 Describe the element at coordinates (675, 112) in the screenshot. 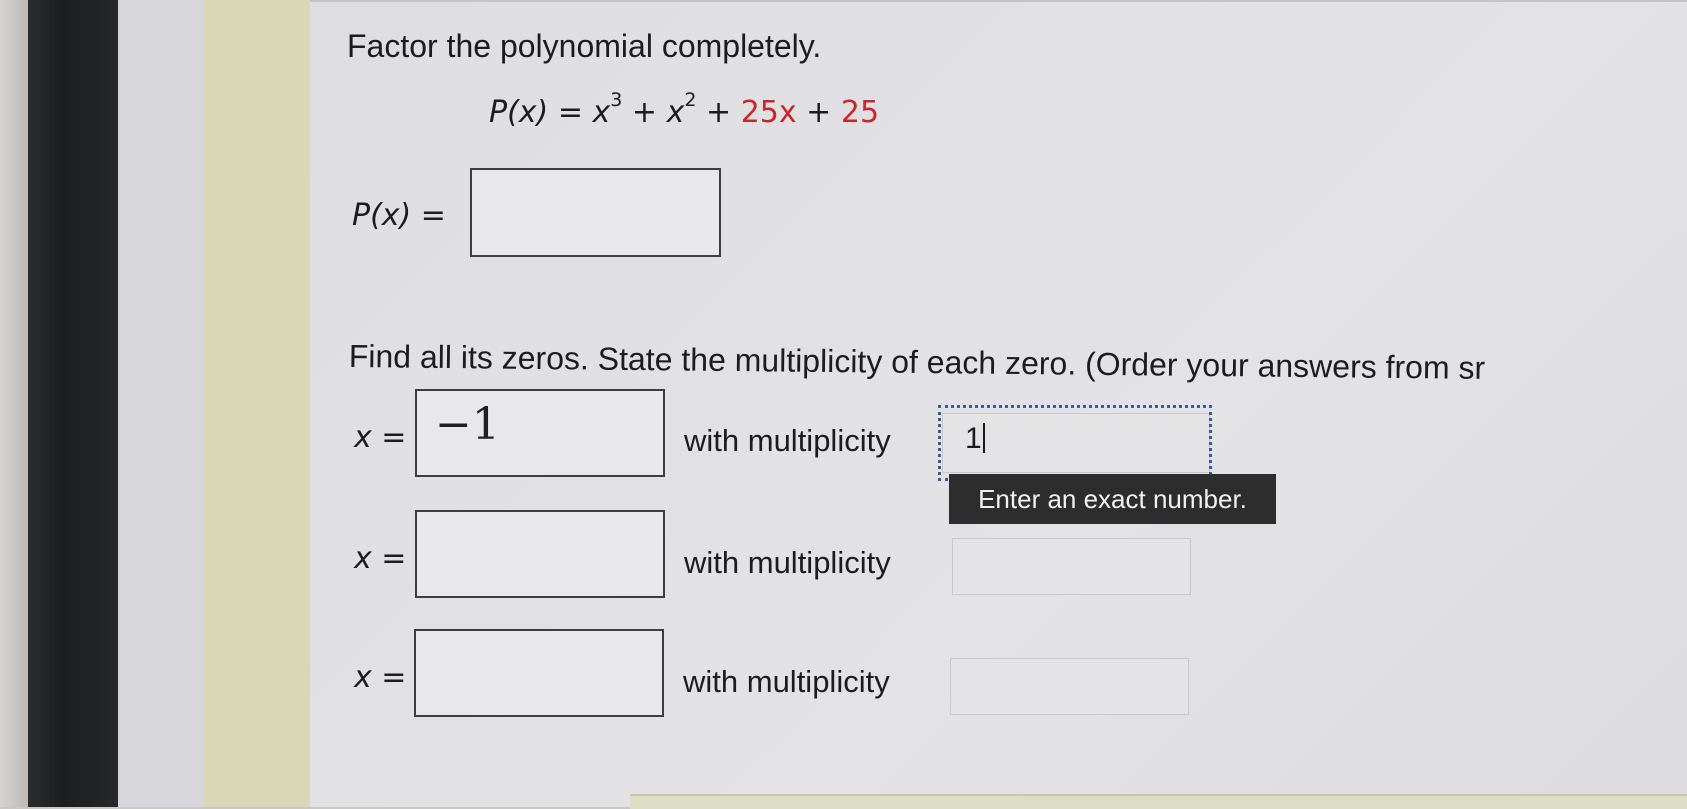

I see `poly-term2-base: x` at that location.